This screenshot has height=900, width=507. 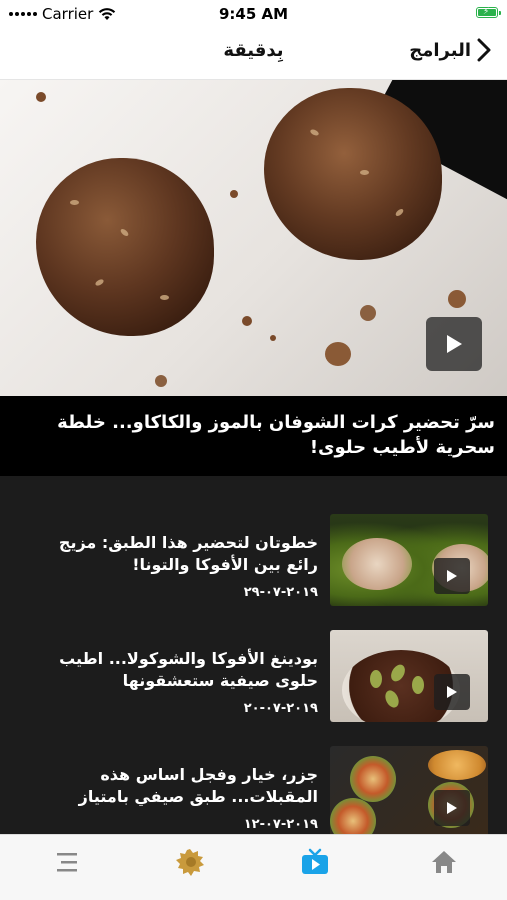 I want to click on oat-ball-left, so click(x=125, y=247).